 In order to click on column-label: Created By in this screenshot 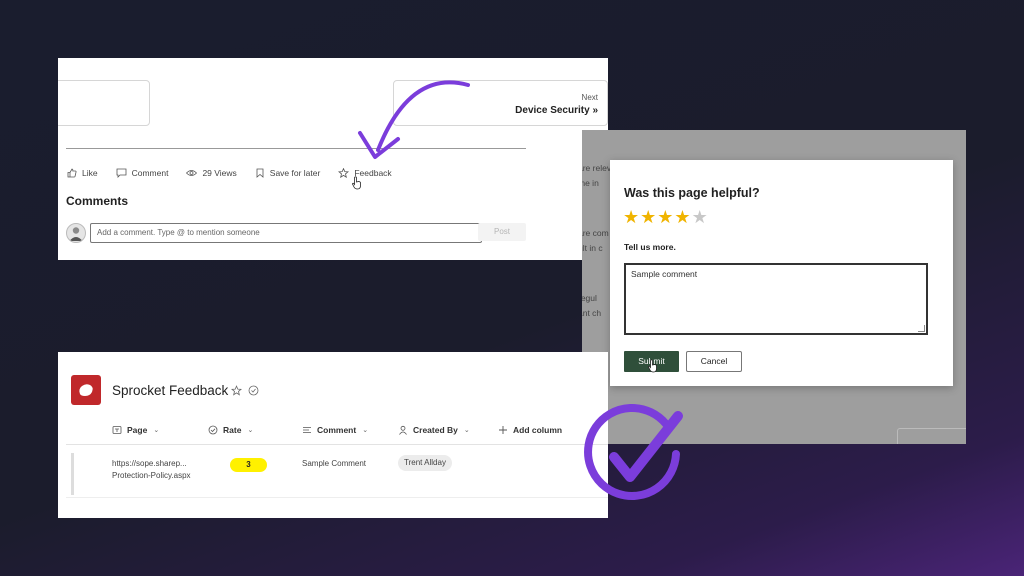, I will do `click(435, 430)`.